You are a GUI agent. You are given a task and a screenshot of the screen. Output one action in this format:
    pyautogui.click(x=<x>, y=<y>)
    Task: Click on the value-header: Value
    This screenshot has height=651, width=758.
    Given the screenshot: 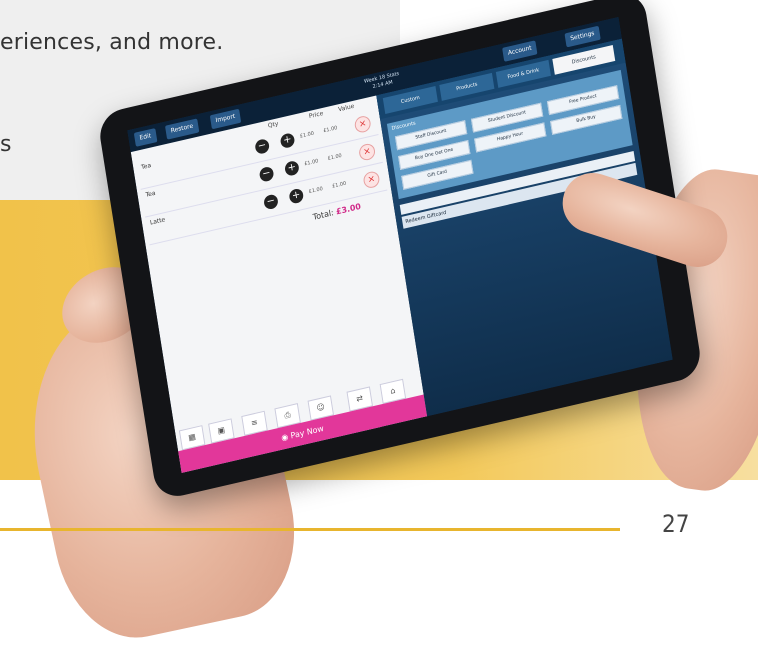 What is the action you would take?
    pyautogui.click(x=346, y=108)
    